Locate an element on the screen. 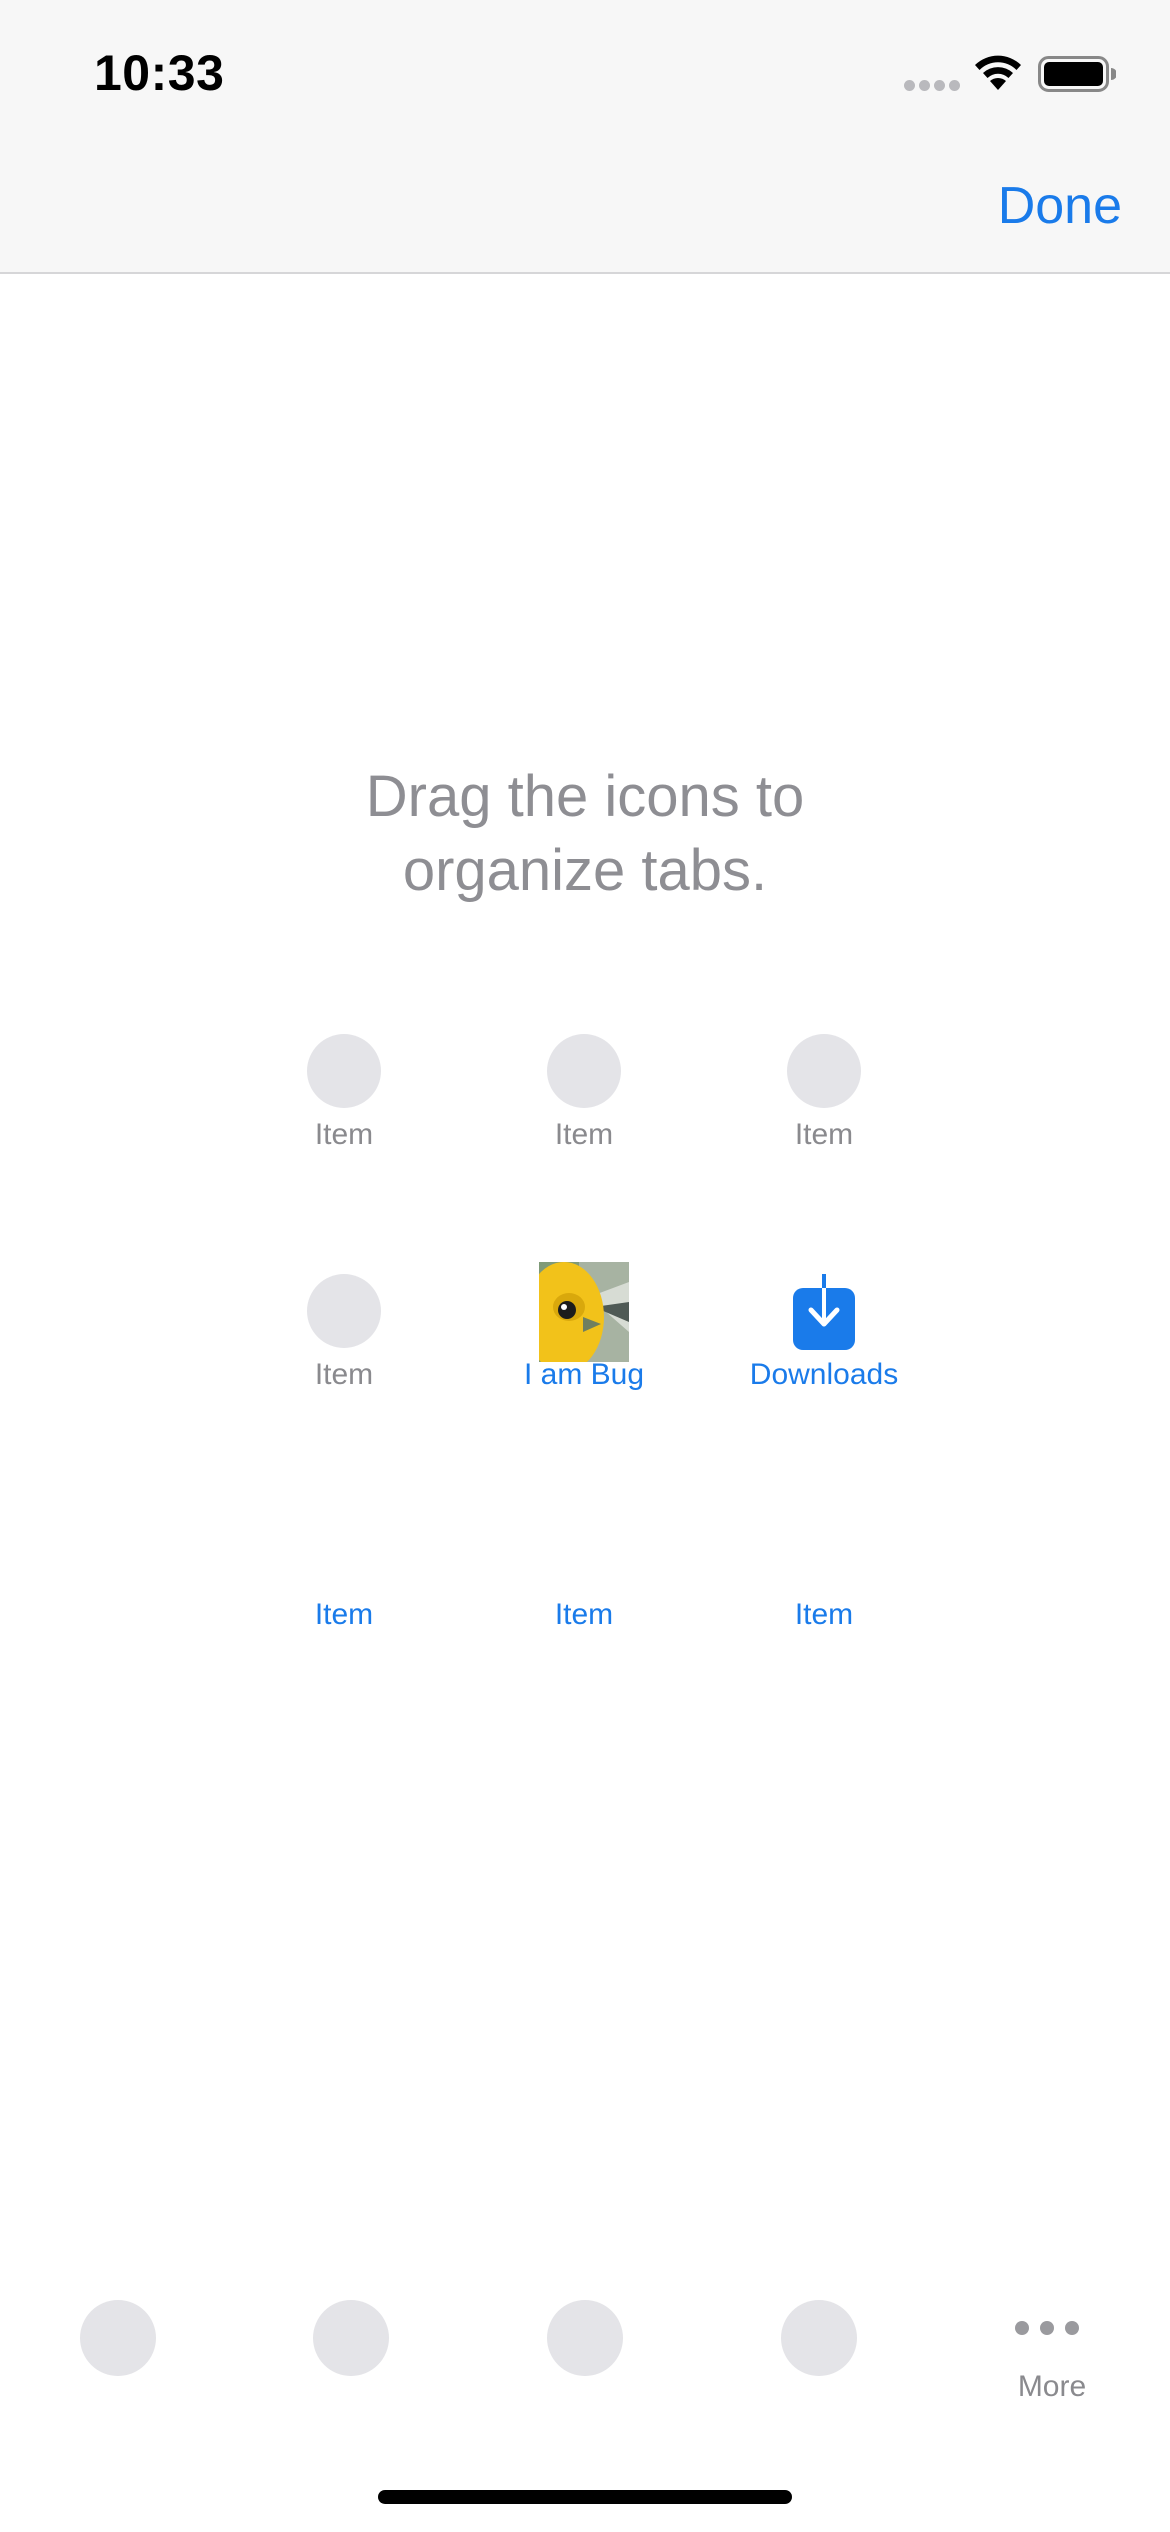  cellular-signal-icon is located at coordinates (932, 86).